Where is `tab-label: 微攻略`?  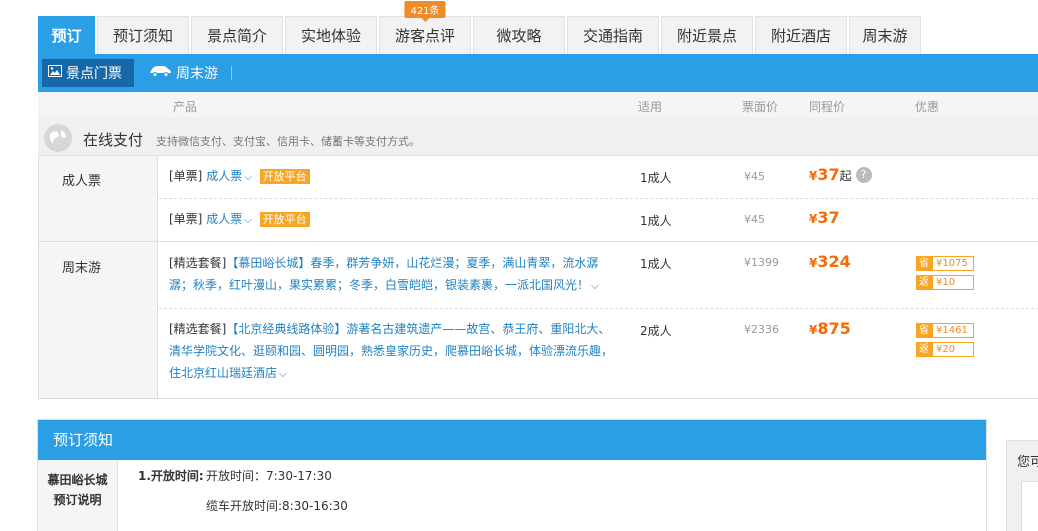
tab-label: 微攻略 is located at coordinates (519, 36).